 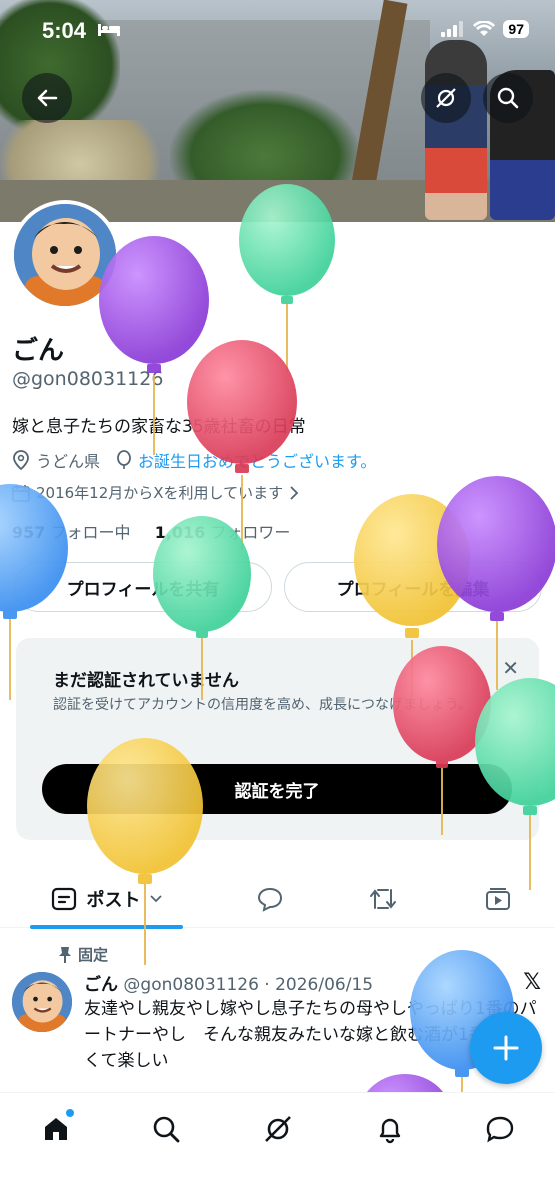 I want to click on tab-posts-label: ポスト, so click(x=113, y=900).